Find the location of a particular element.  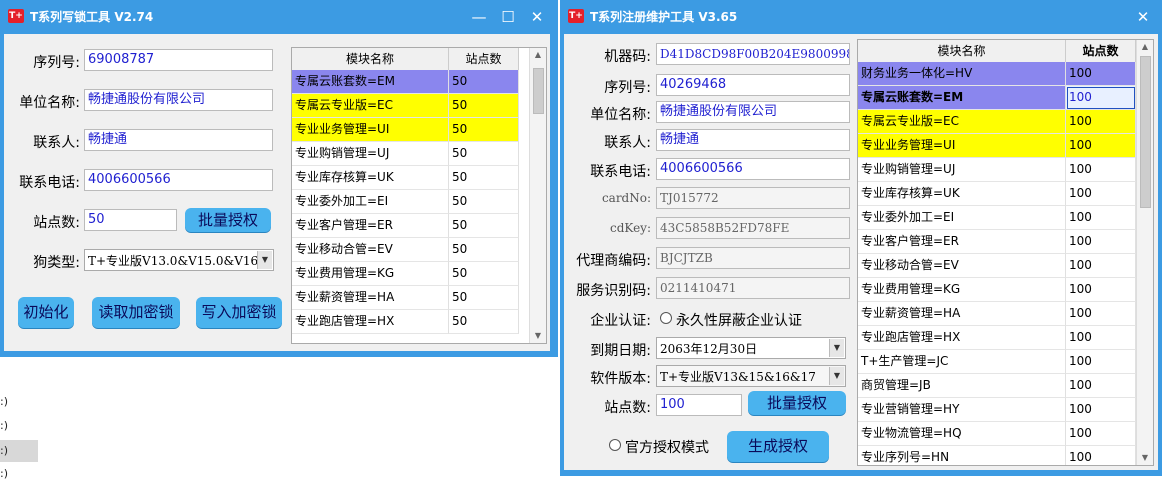

table-row: 专属云账套数=EM 50 is located at coordinates (405, 82).